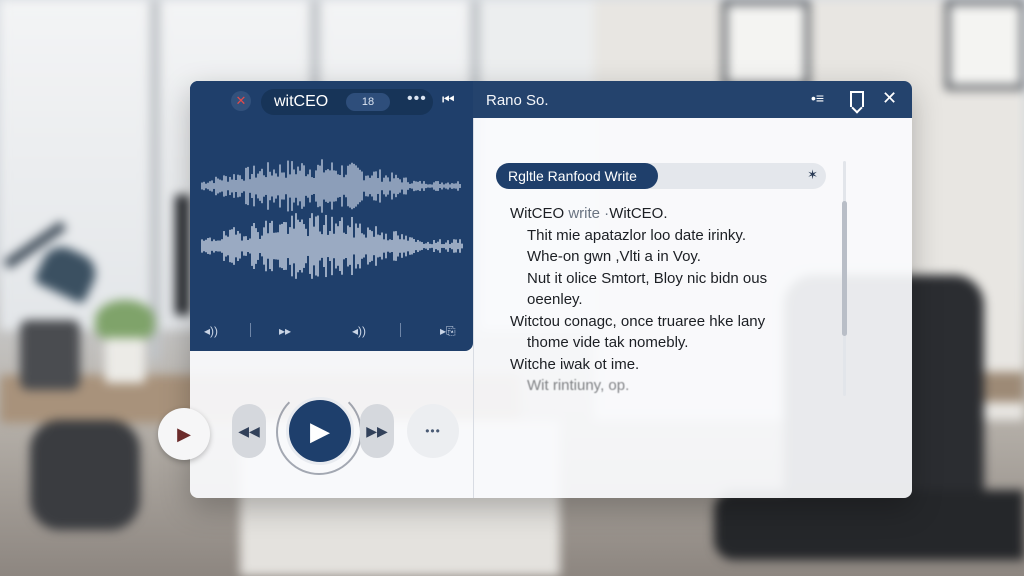  What do you see at coordinates (155, 180) in the screenshot?
I see `window-frame` at bounding box center [155, 180].